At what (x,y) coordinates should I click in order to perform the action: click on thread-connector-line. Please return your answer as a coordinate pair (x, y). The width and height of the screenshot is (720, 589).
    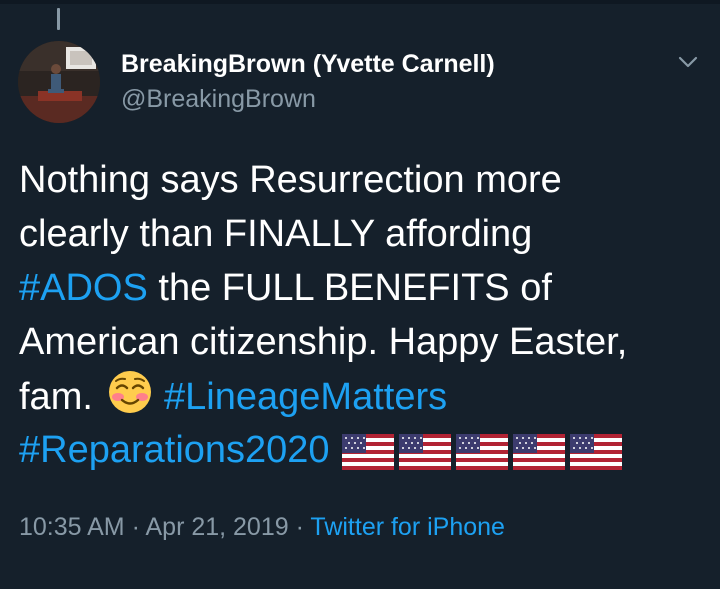
    Looking at the image, I should click on (58, 19).